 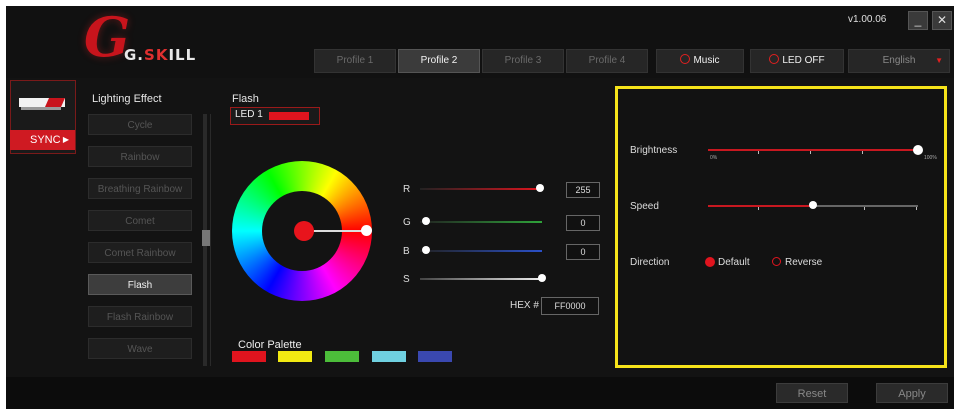 I want to click on direction-default-radio, so click(x=710, y=262).